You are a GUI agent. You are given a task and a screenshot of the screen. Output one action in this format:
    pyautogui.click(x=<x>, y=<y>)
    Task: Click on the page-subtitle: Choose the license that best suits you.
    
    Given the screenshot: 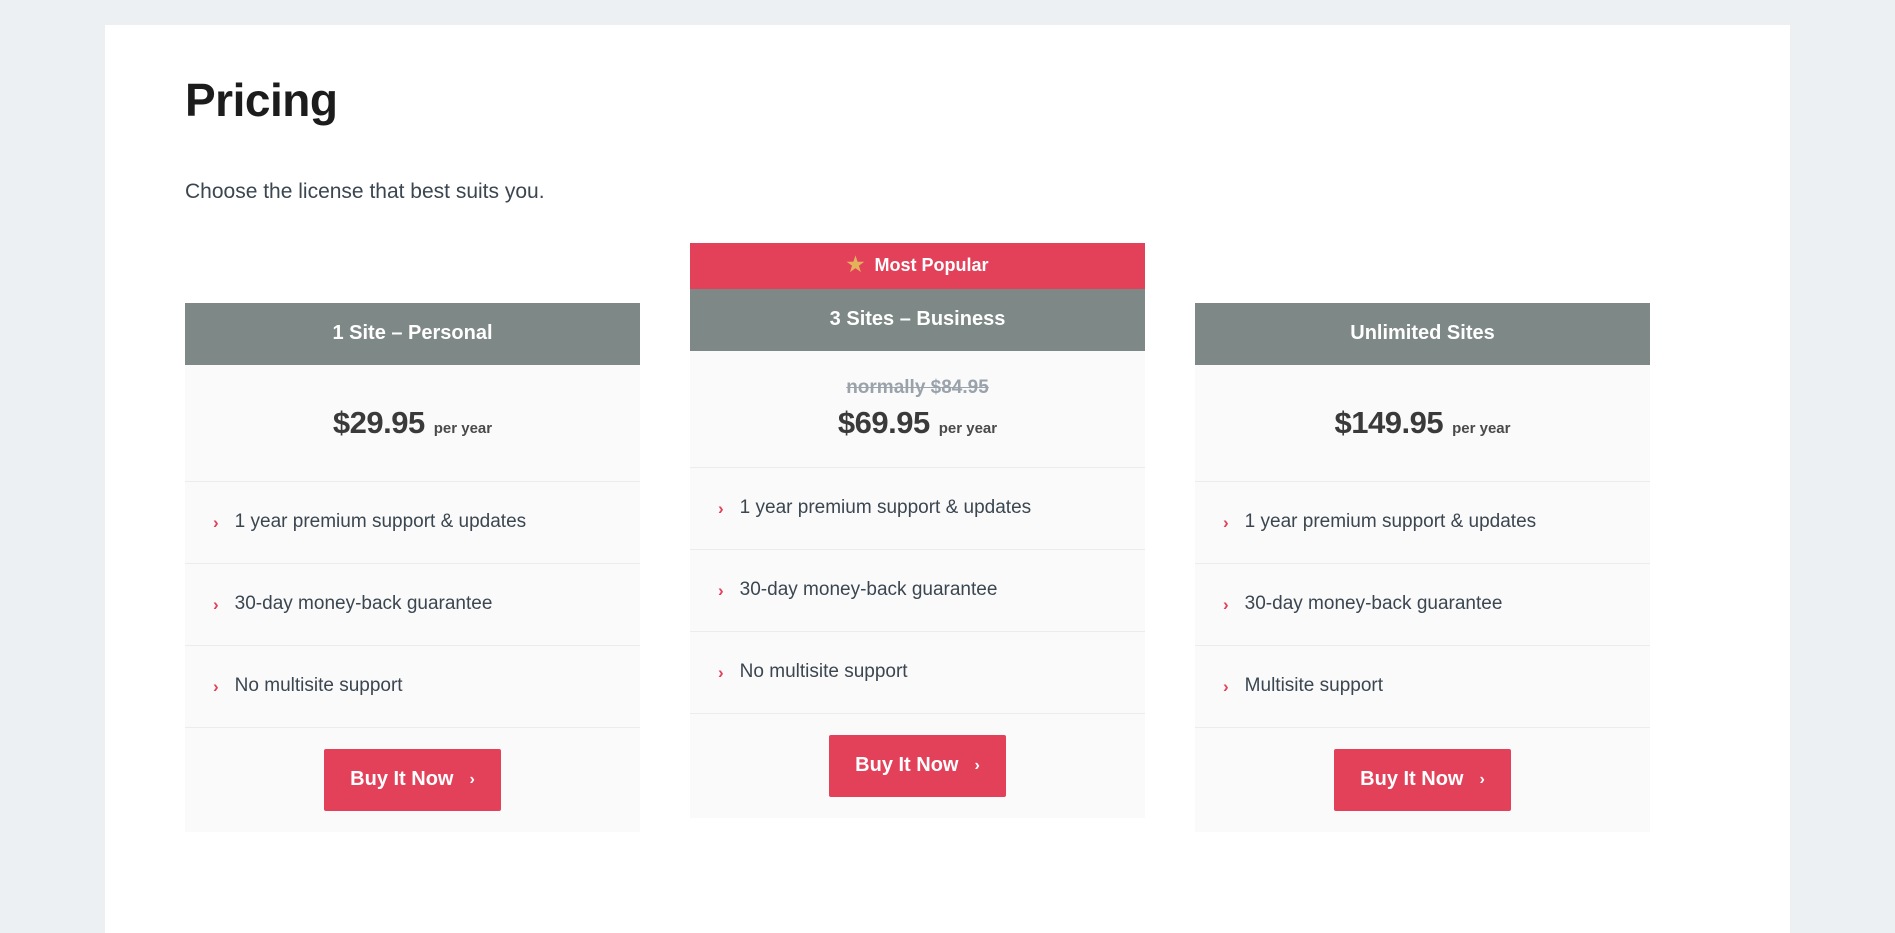 What is the action you would take?
    pyautogui.click(x=365, y=191)
    